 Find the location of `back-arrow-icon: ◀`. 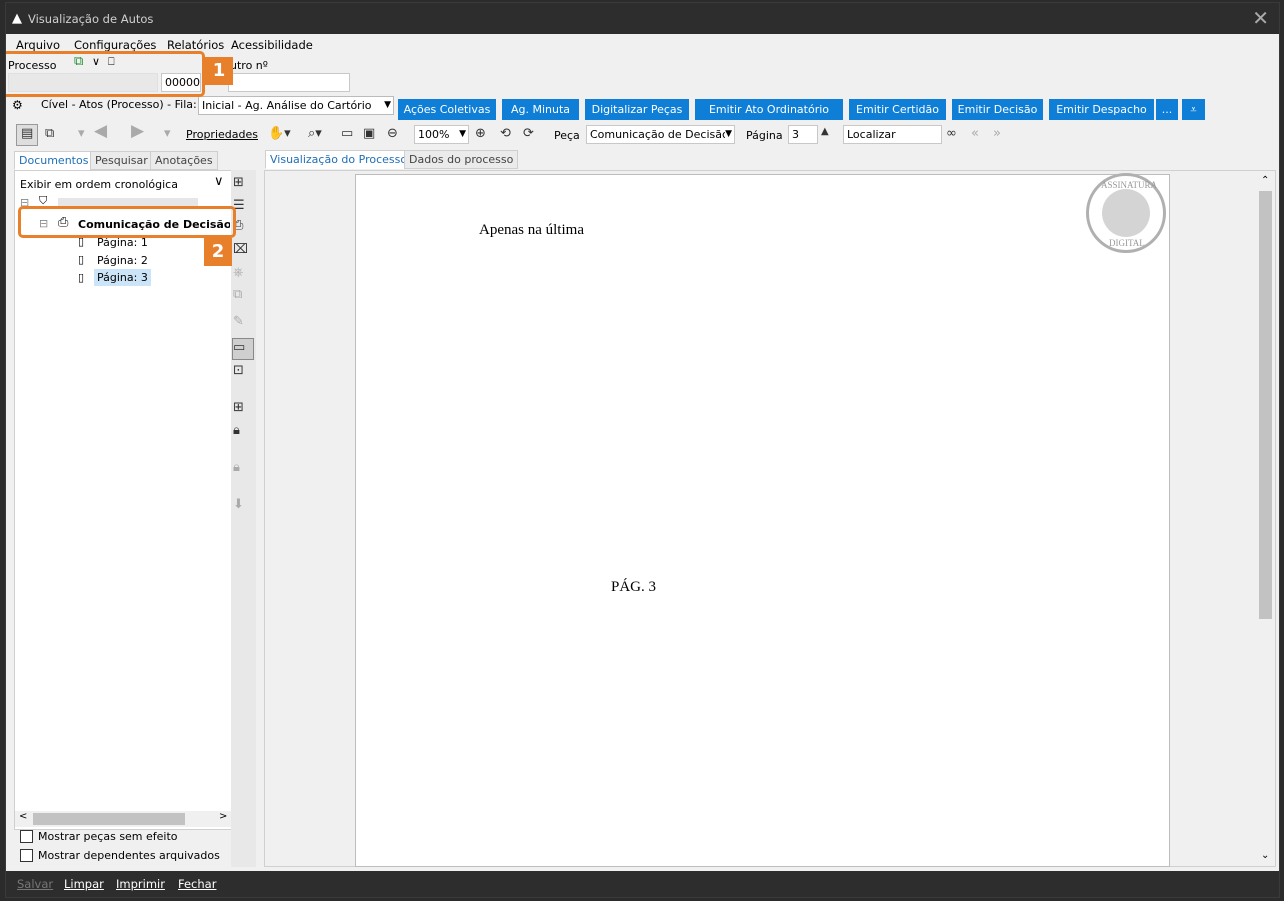

back-arrow-icon: ◀ is located at coordinates (100, 131).